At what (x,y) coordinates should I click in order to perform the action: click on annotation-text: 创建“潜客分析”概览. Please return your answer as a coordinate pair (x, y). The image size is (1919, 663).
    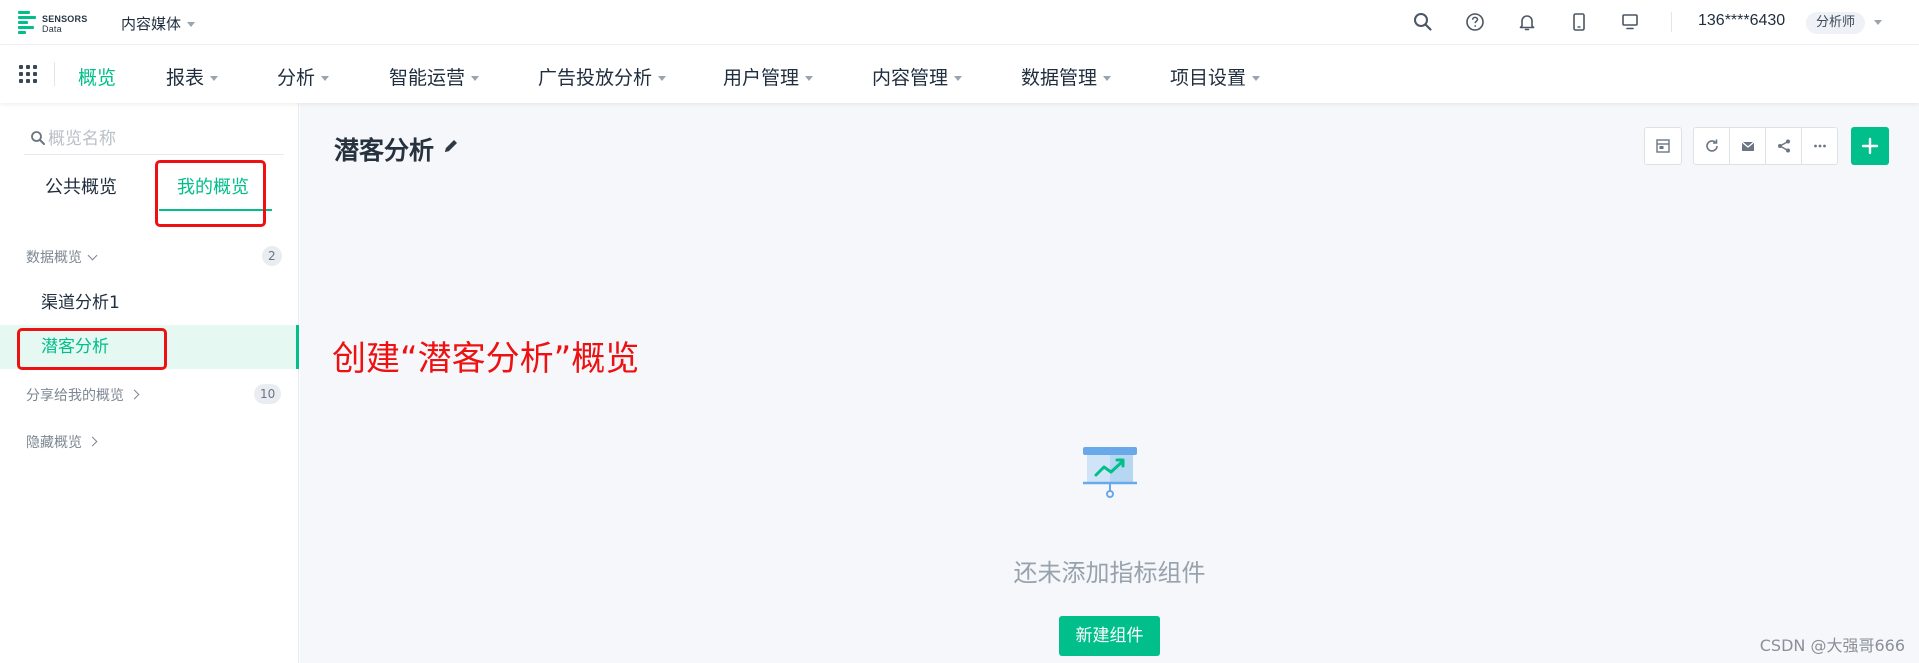
    Looking at the image, I should click on (486, 359).